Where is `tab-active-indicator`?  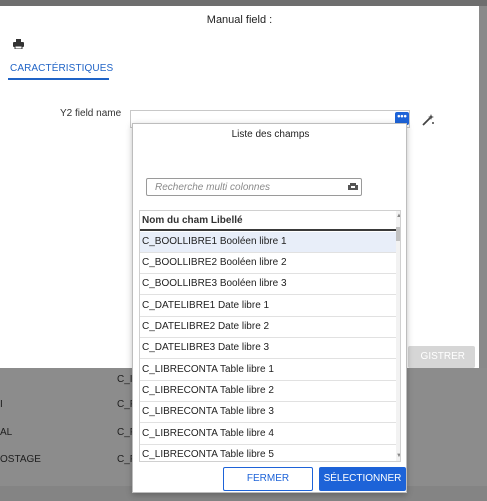 tab-active-indicator is located at coordinates (58, 79).